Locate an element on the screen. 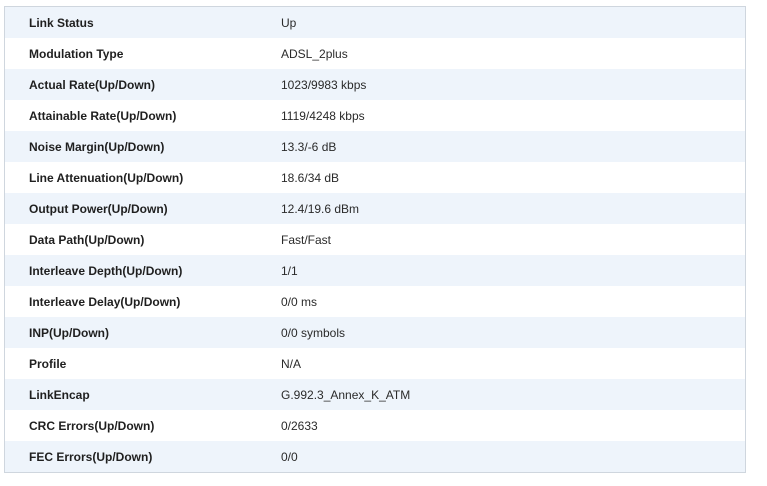  row-label: Noise Margin(Up/Down) is located at coordinates (97, 146).